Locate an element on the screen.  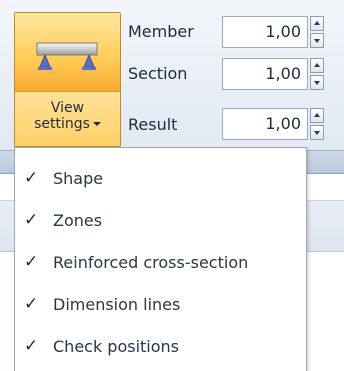
result-label: Result is located at coordinates (153, 124).